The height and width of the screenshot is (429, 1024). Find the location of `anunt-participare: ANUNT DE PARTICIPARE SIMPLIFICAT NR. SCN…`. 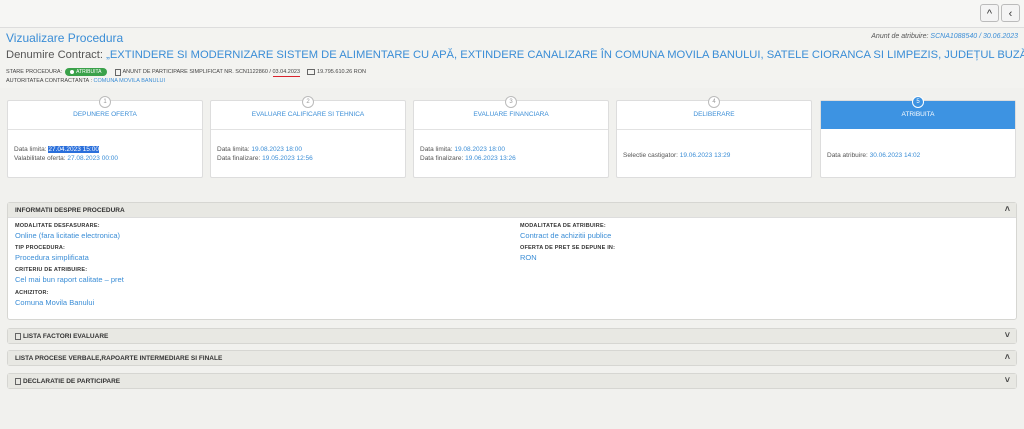

anunt-participare: ANUNT DE PARTICIPARE SIMPLIFICAT NR. SCN… is located at coordinates (212, 73).